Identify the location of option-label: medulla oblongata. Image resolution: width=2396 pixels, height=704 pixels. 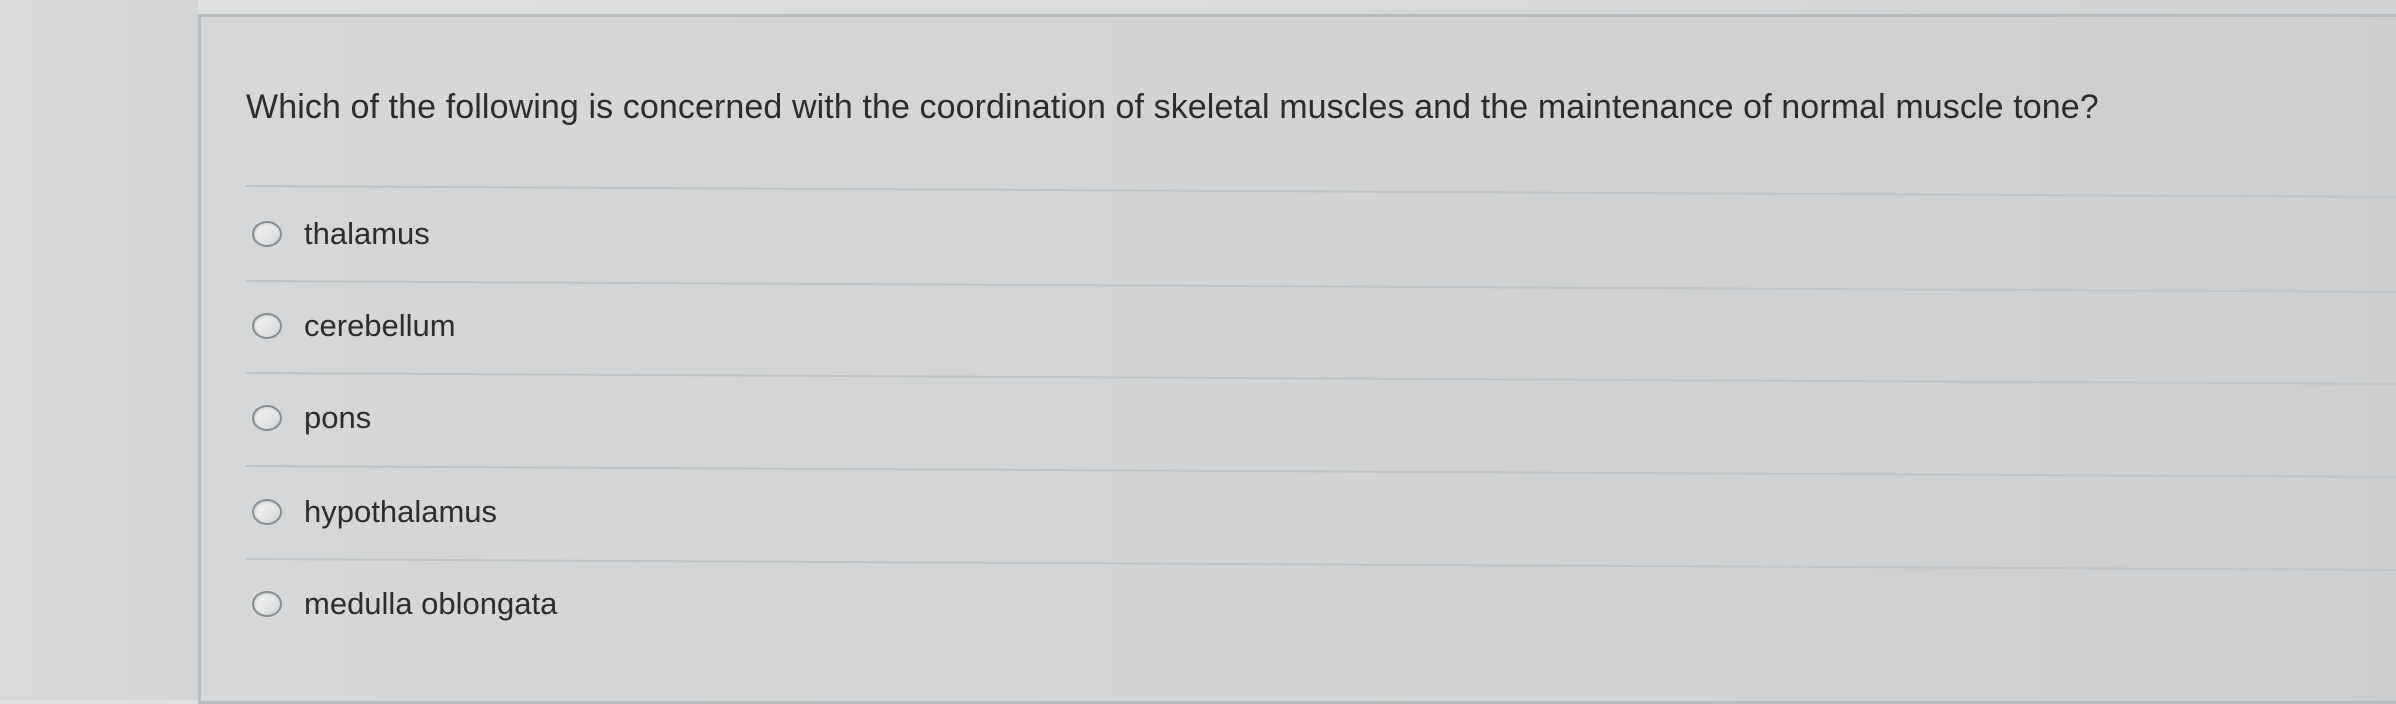
(431, 603).